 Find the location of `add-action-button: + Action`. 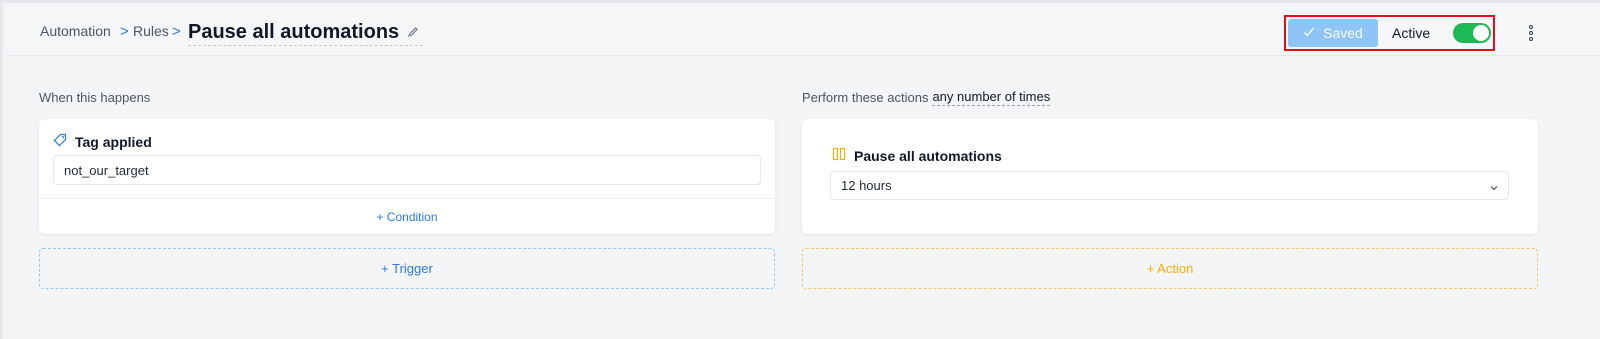

add-action-button: + Action is located at coordinates (1170, 268).